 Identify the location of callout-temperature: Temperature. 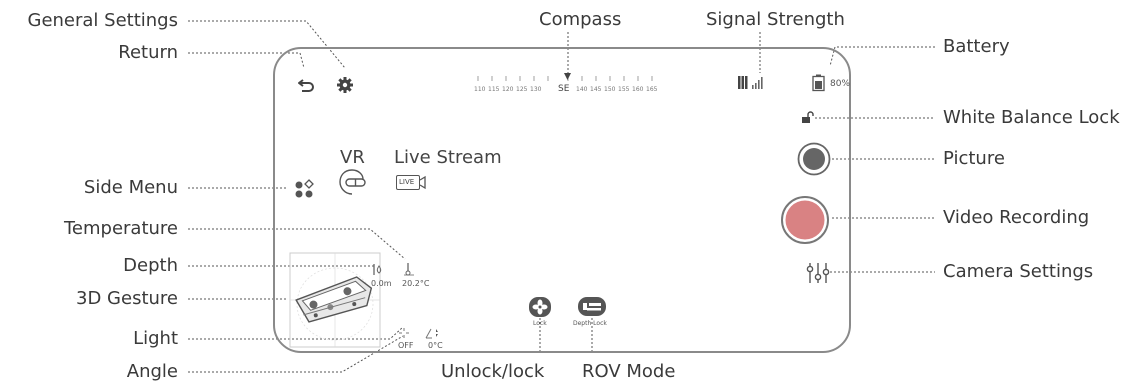
(120, 228).